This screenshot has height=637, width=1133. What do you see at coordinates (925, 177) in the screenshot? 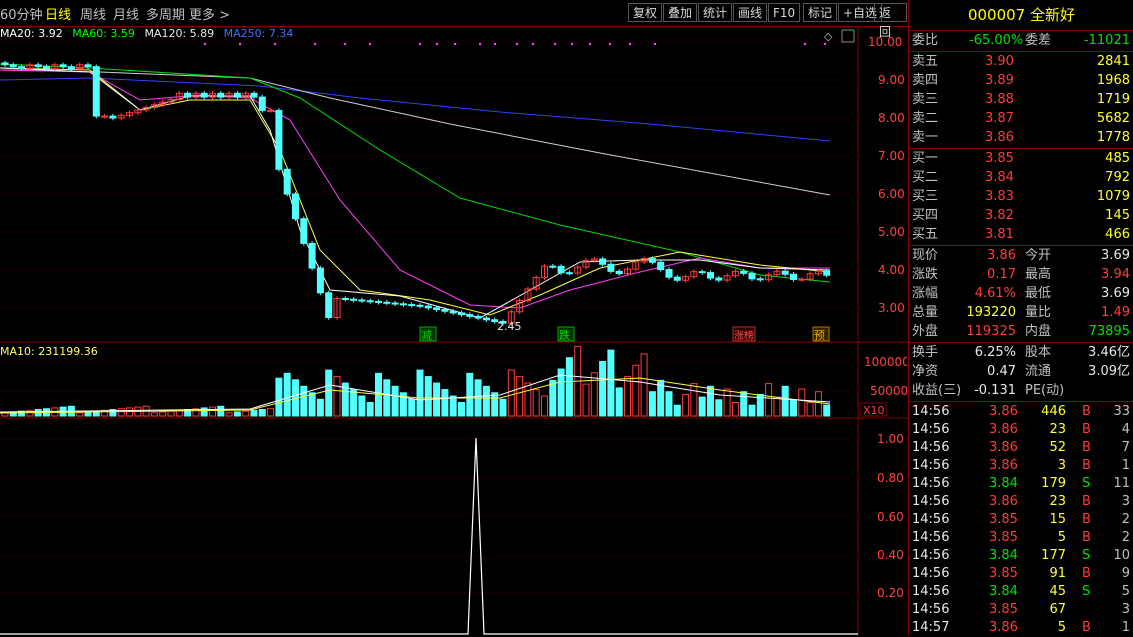
I see `bid-label: 买二` at bounding box center [925, 177].